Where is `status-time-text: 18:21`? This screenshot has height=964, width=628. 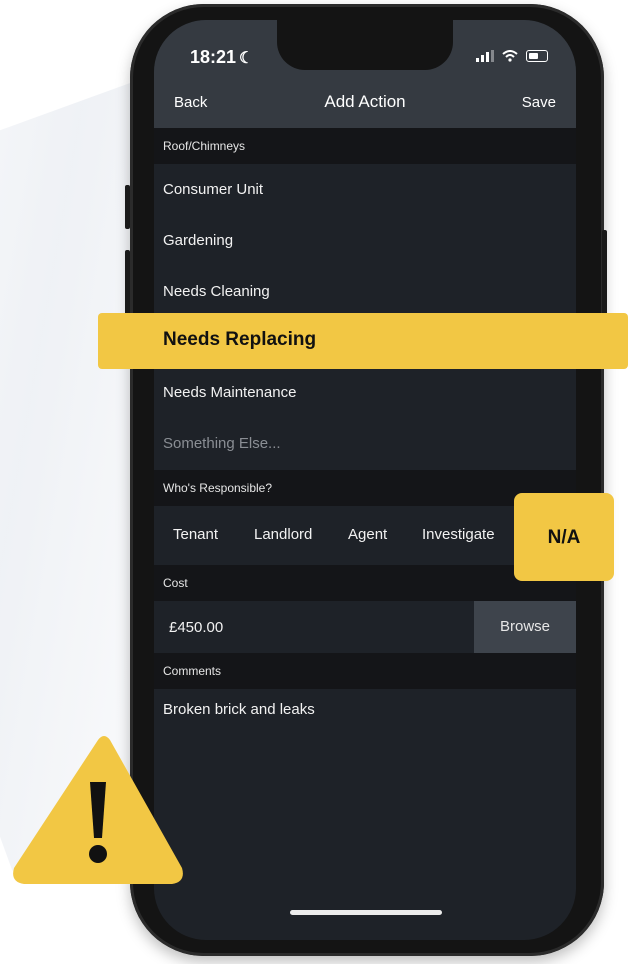 status-time-text: 18:21 is located at coordinates (213, 57).